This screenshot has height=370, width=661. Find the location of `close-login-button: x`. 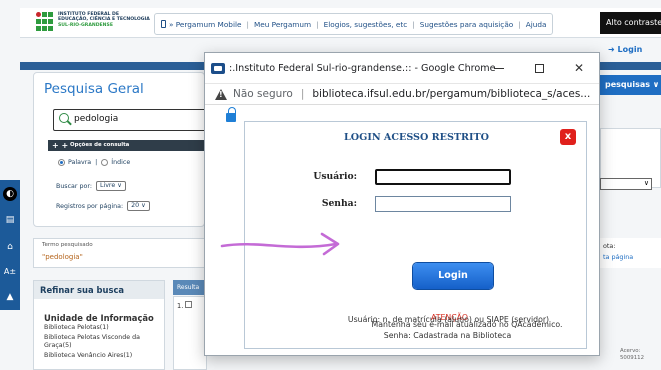

close-login-button: x is located at coordinates (568, 137).